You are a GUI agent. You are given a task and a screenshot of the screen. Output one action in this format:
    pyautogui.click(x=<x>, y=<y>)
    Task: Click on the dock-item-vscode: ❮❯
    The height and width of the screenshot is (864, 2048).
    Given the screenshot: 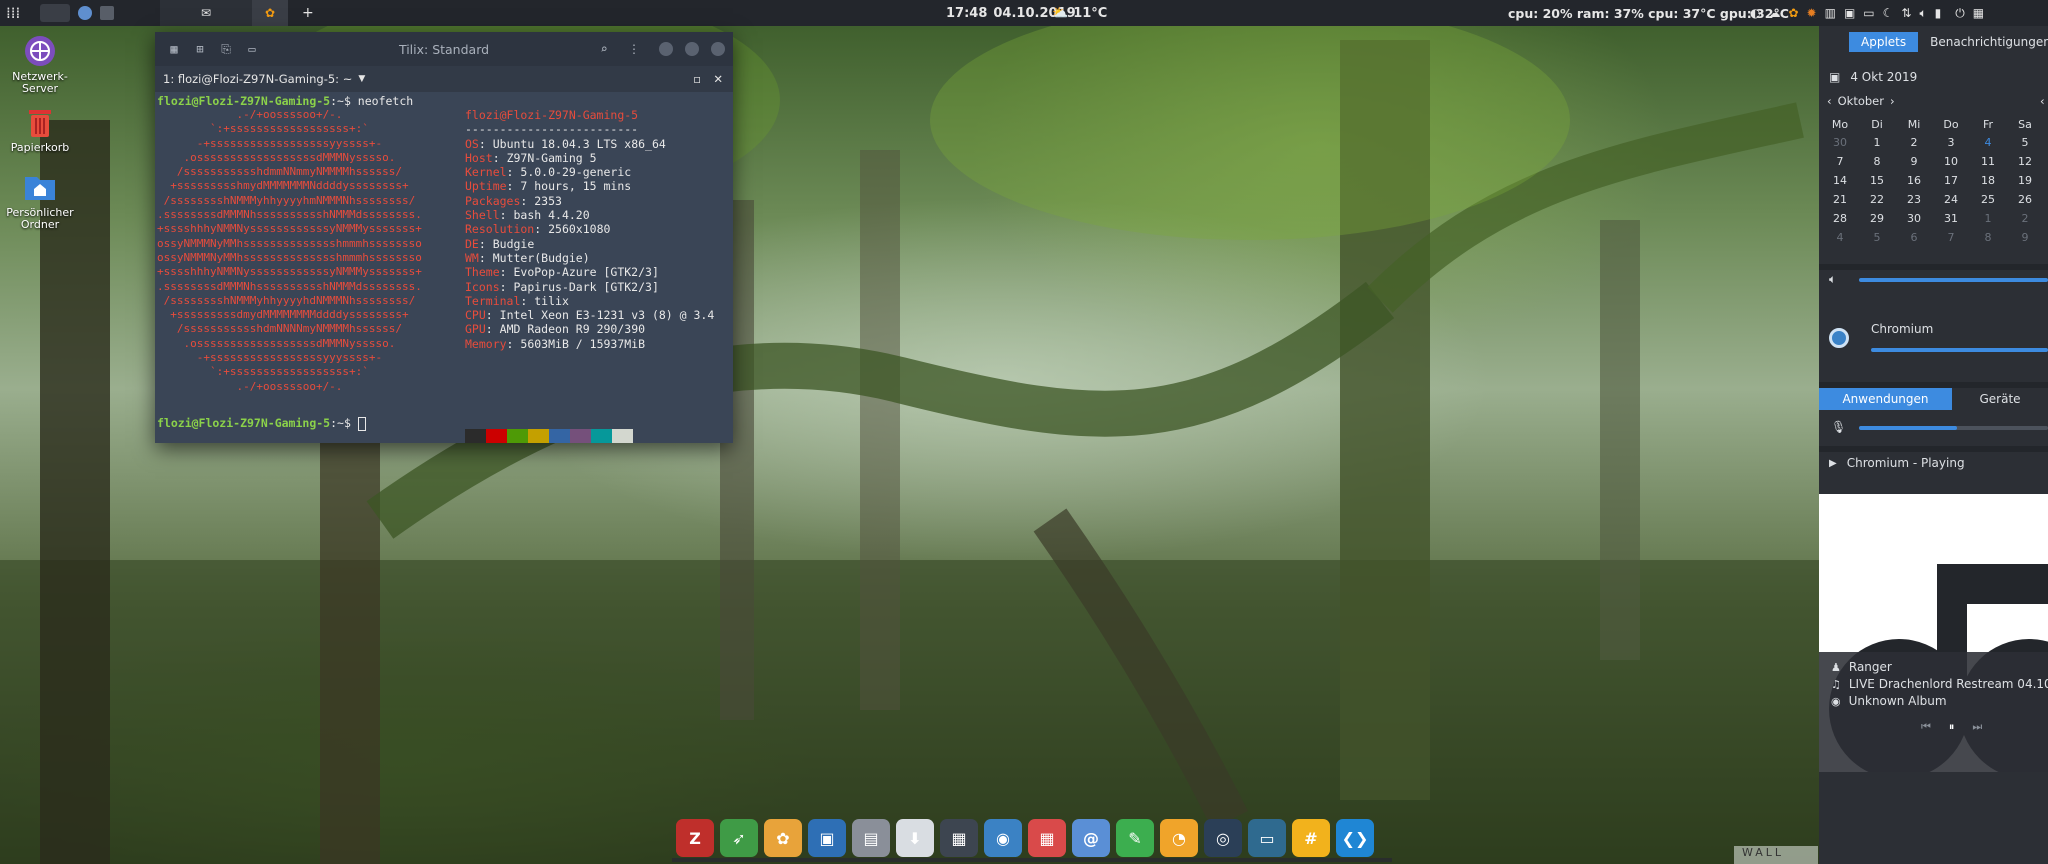 What is the action you would take?
    pyautogui.click(x=1355, y=838)
    